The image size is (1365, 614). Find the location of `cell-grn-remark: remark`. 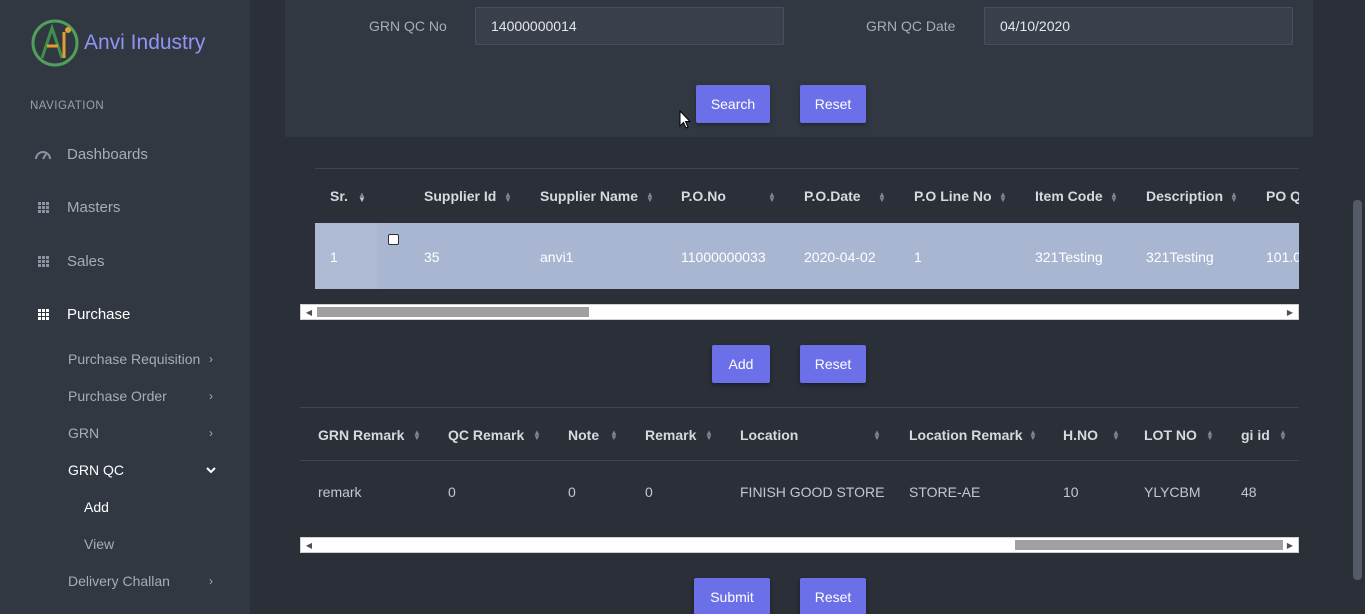

cell-grn-remark: remark is located at coordinates (340, 492).